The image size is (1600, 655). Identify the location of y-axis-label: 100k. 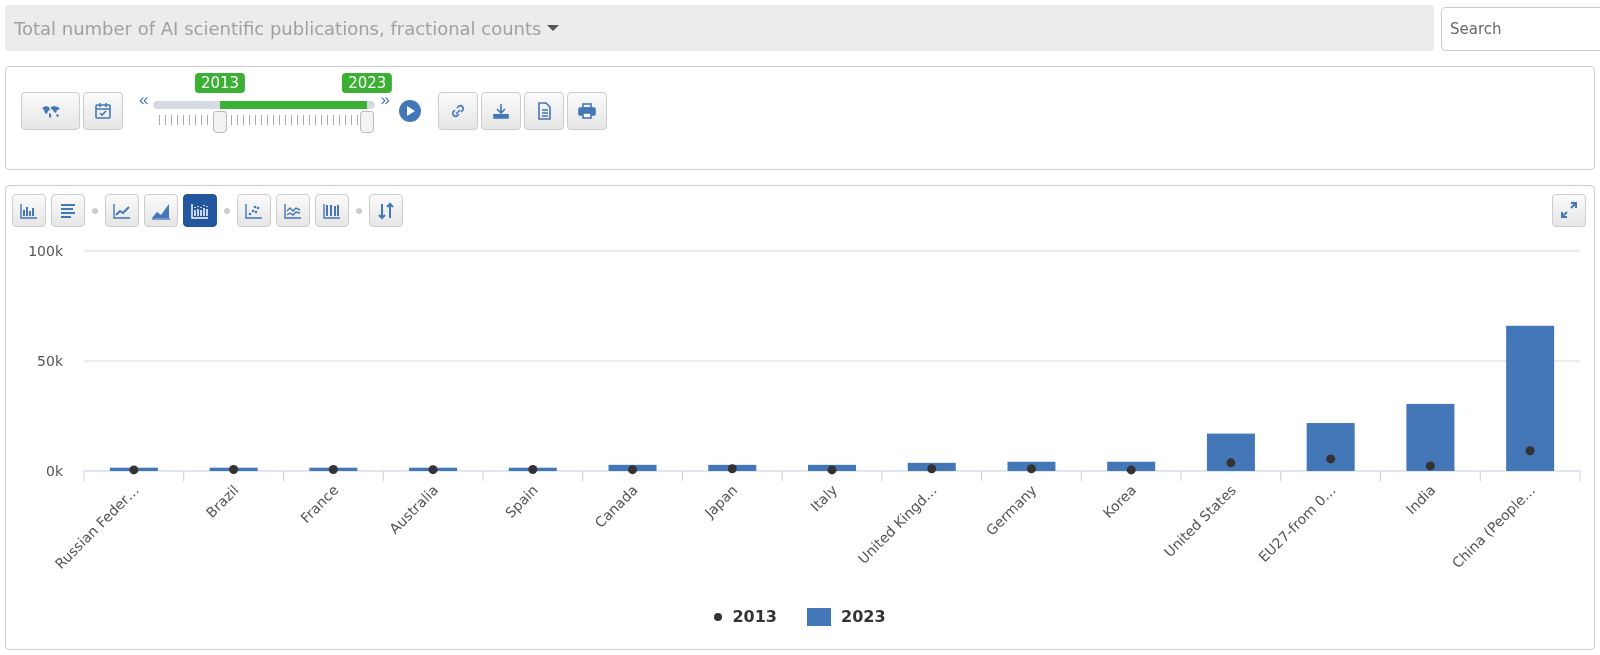
(45, 251).